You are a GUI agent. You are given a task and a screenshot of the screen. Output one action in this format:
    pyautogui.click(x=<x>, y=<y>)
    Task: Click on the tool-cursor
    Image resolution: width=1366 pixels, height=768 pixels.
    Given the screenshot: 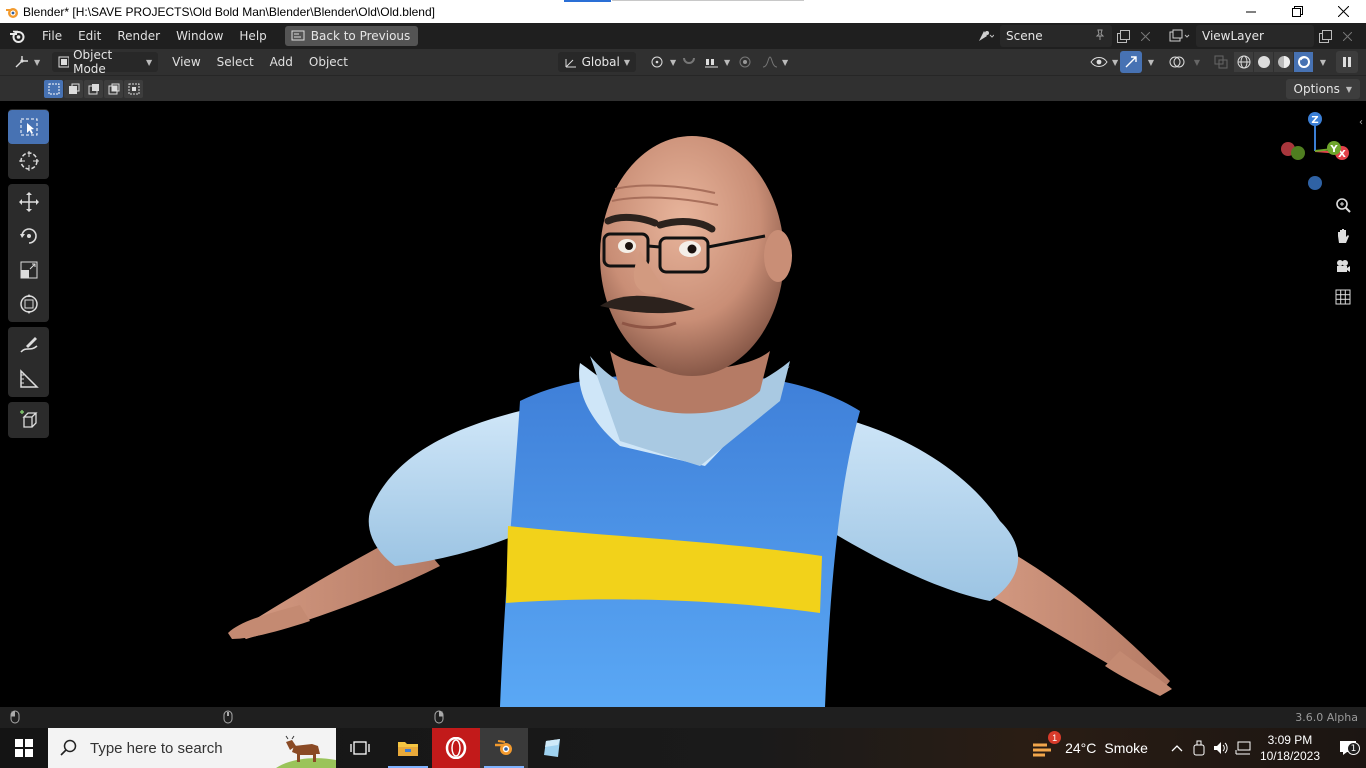 What is the action you would take?
    pyautogui.click(x=28, y=161)
    